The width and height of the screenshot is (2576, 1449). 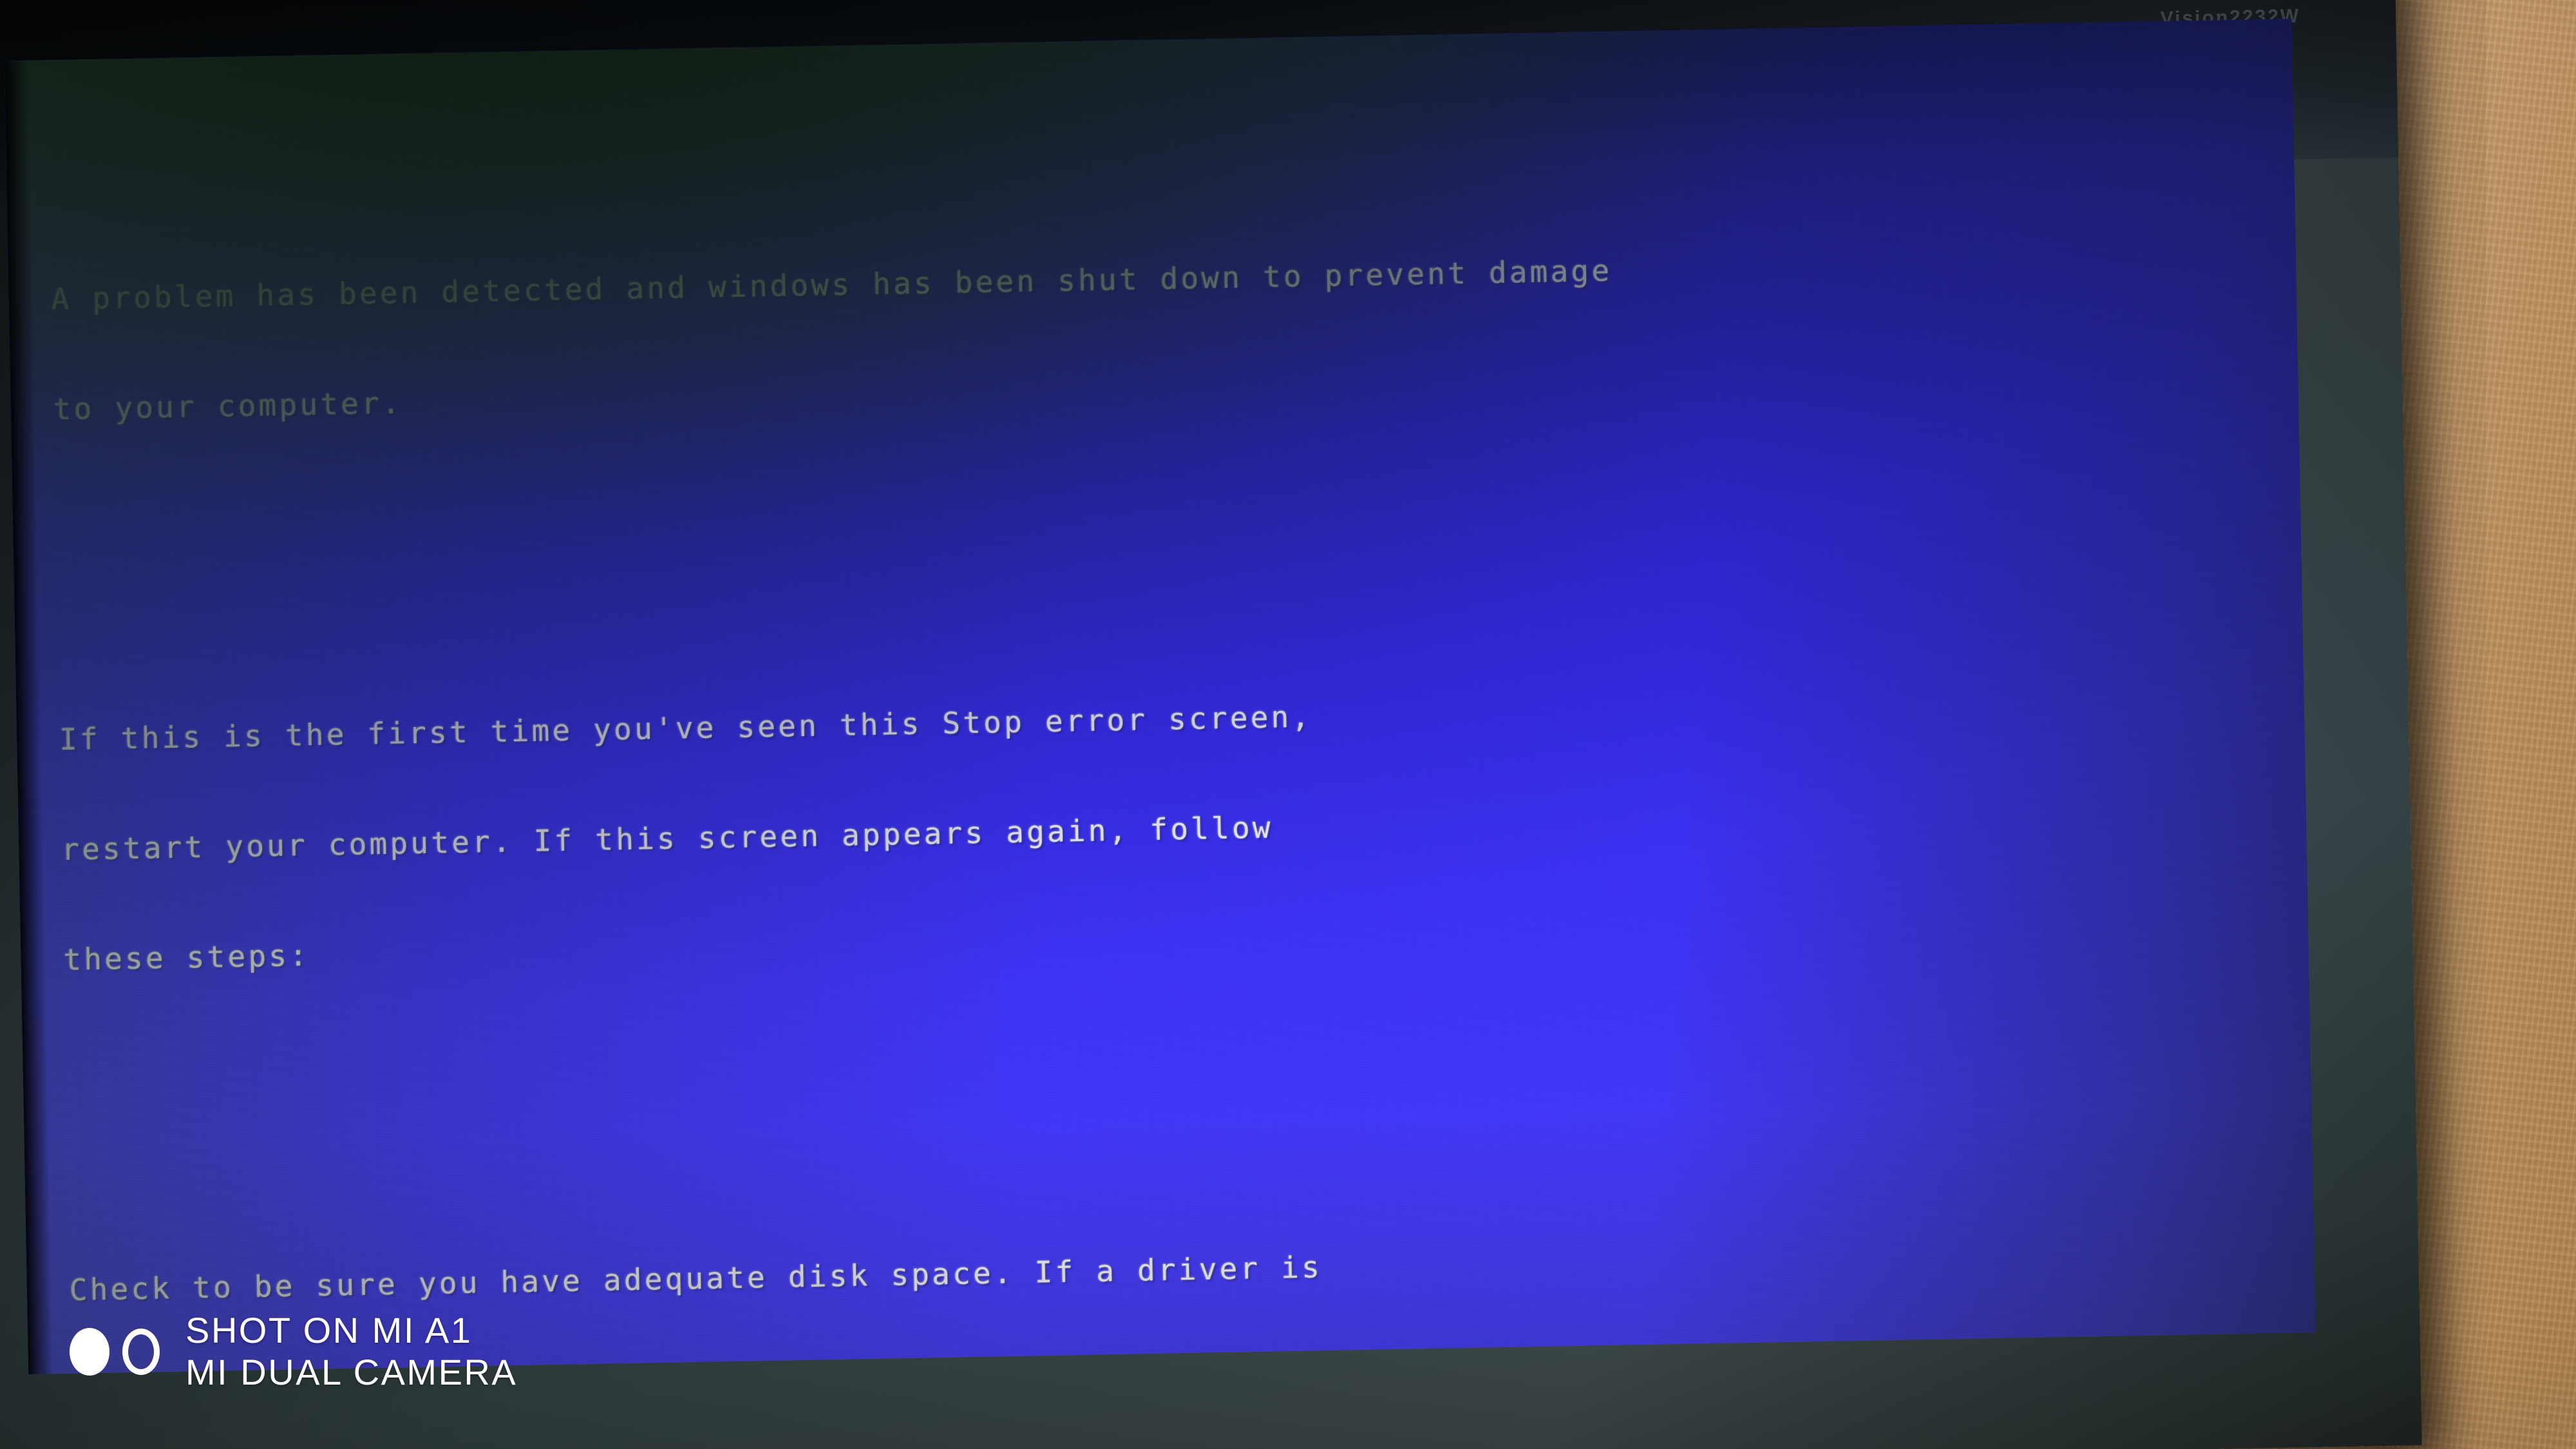 I want to click on mi-dual-camera-icon, so click(x=115, y=1352).